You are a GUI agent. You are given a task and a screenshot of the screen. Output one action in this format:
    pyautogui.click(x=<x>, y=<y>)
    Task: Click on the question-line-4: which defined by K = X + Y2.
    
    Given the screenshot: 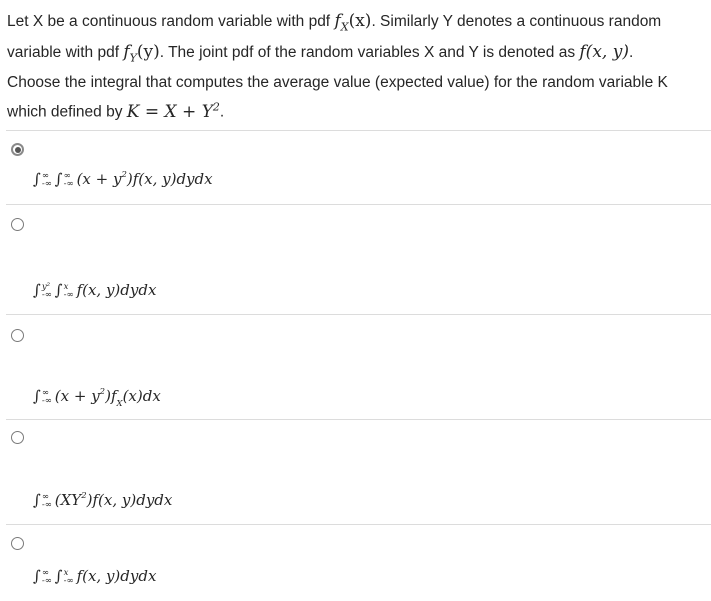 What is the action you would take?
    pyautogui.click(x=357, y=110)
    